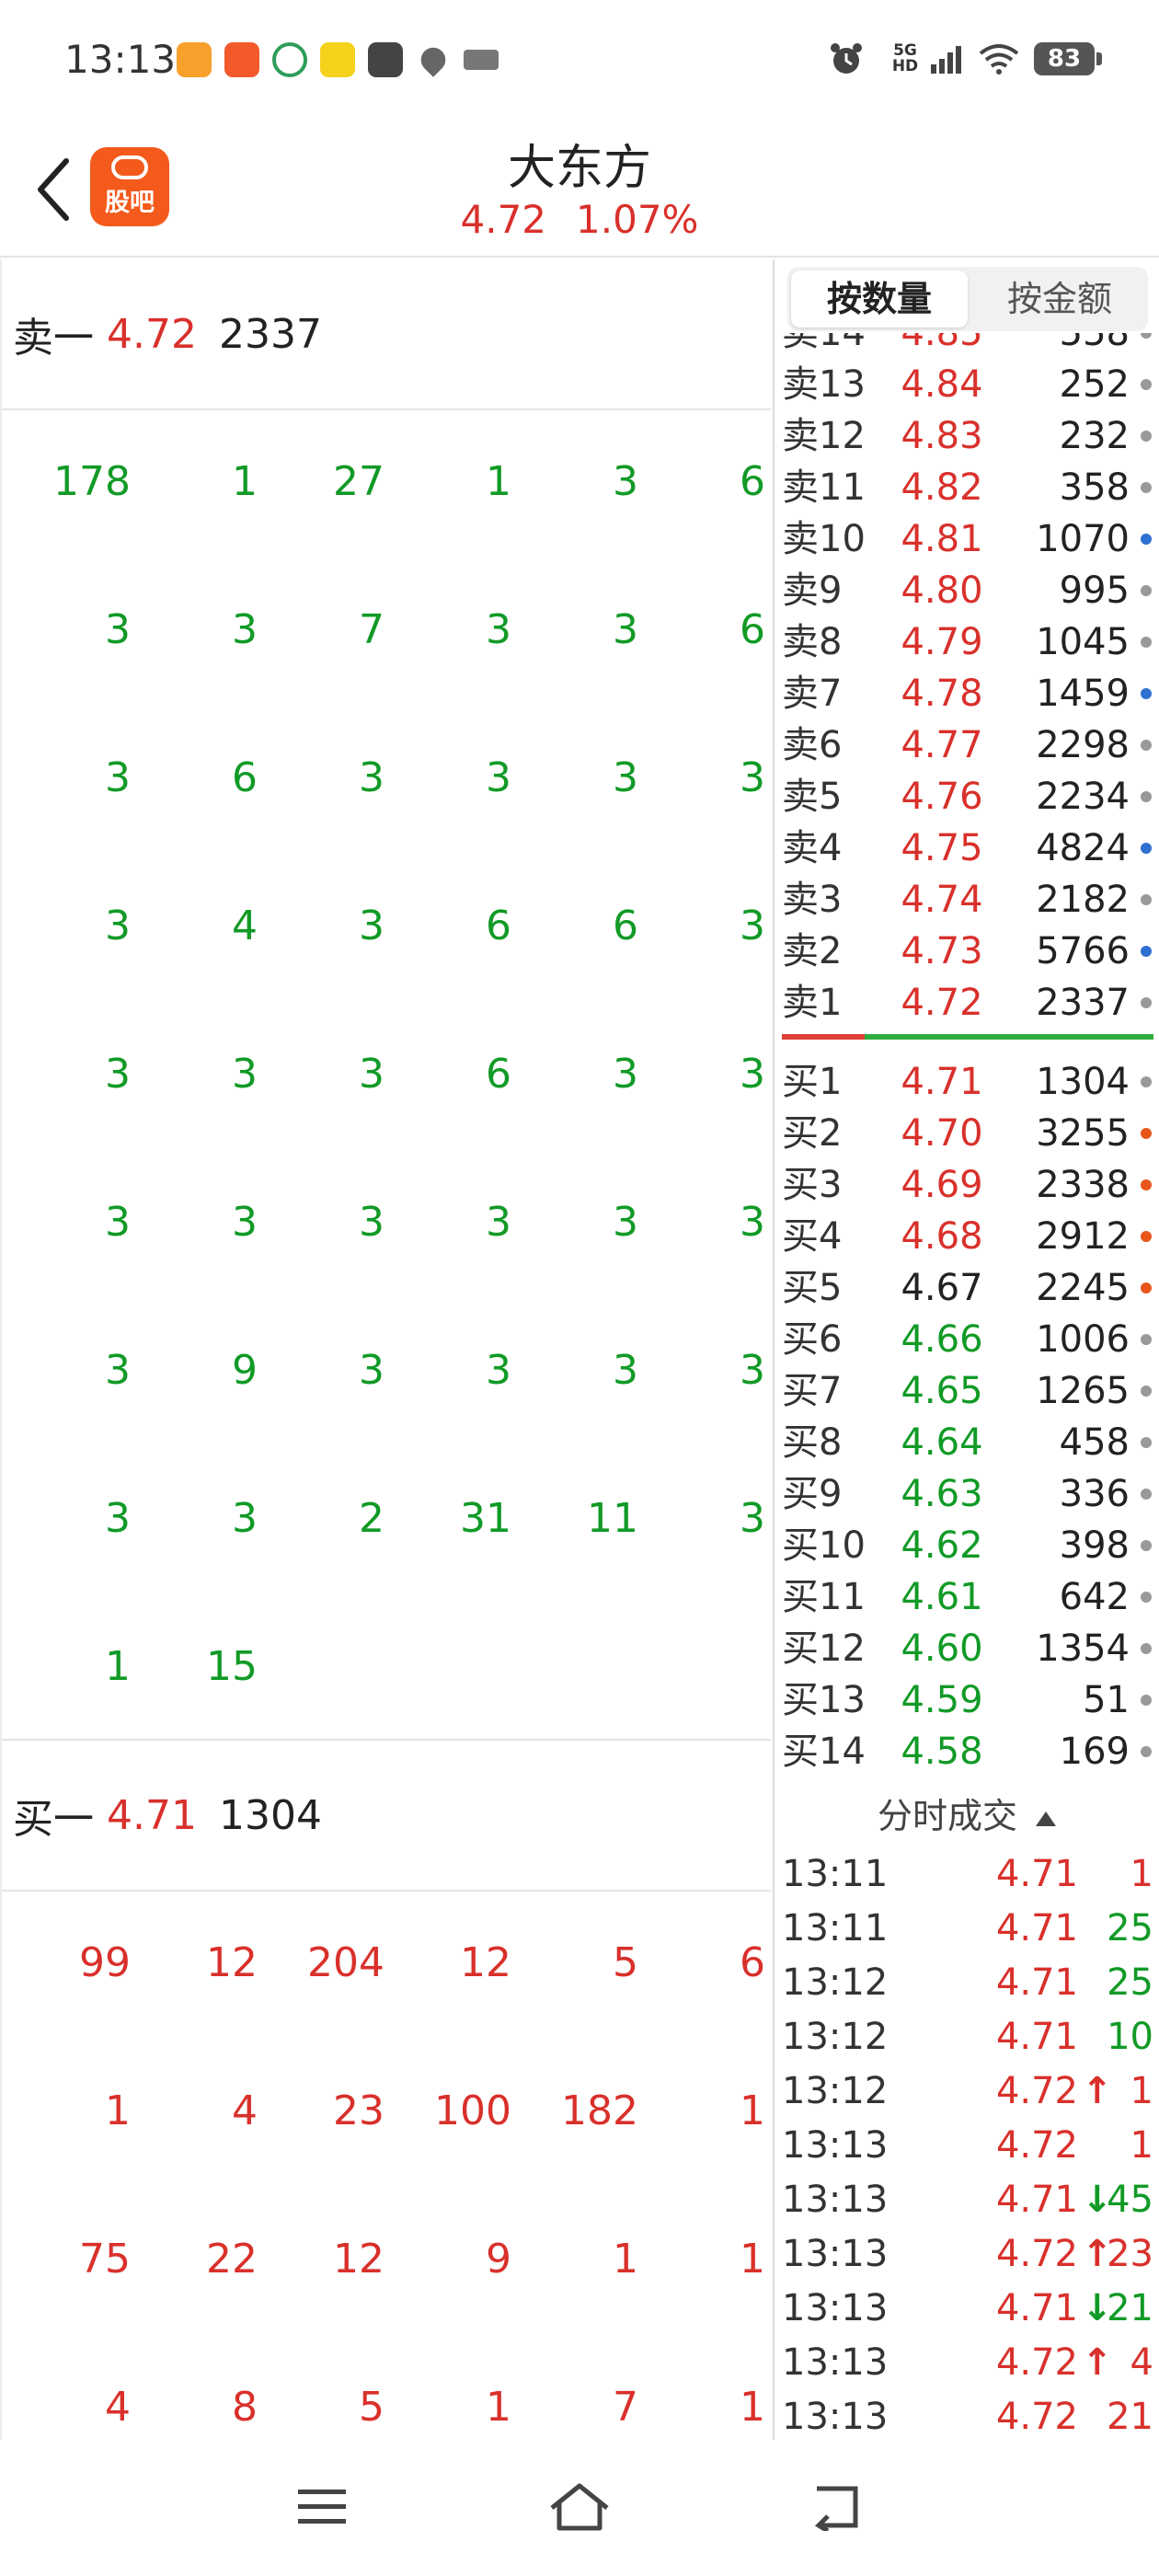 The width and height of the screenshot is (1159, 2576). I want to click on arrow-down-icon: ↓, so click(1097, 2308).